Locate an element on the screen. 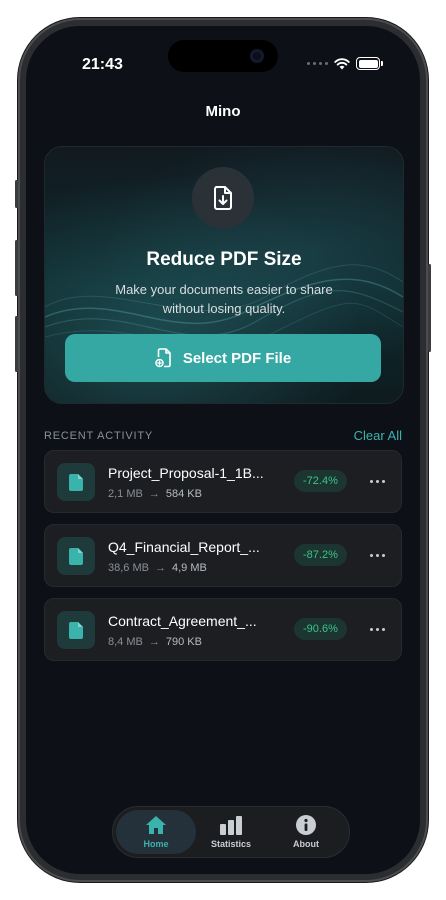 Image resolution: width=446 pixels, height=900 pixels. file-download-icon is located at coordinates (223, 198).